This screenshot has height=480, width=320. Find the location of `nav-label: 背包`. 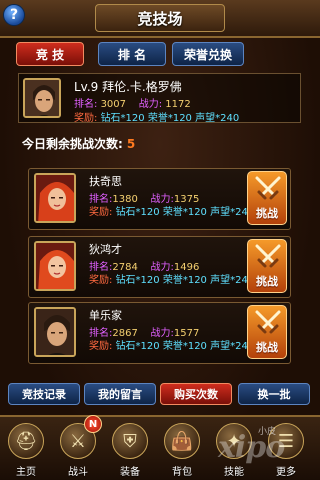

nav-label: 背包 is located at coordinates (182, 472).